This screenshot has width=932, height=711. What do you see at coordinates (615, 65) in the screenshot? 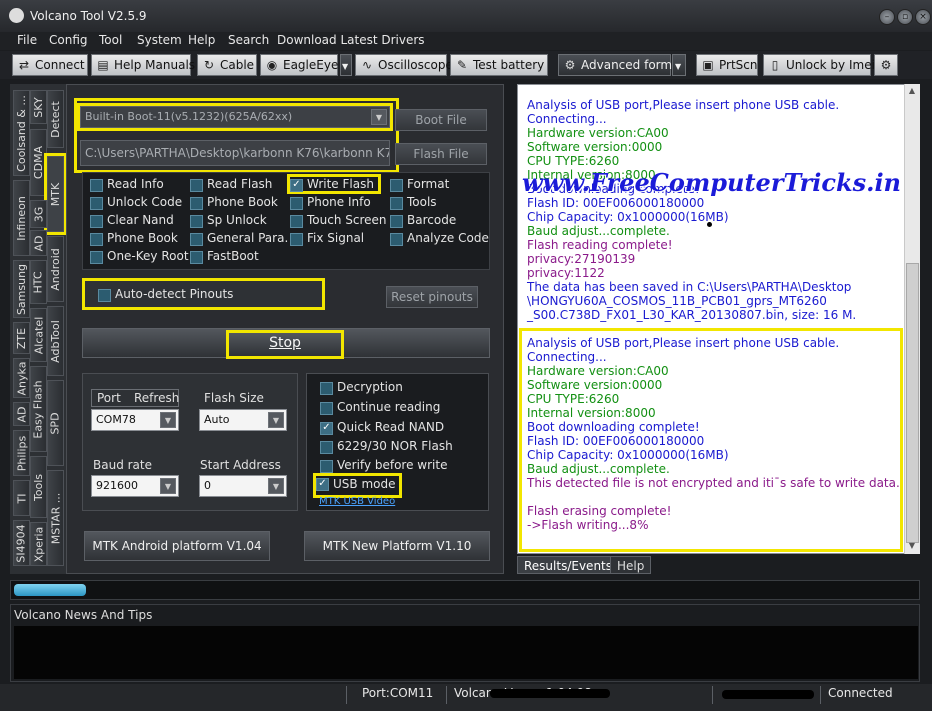
I see `advanced-form-button: ⚙ Advanced form` at bounding box center [615, 65].